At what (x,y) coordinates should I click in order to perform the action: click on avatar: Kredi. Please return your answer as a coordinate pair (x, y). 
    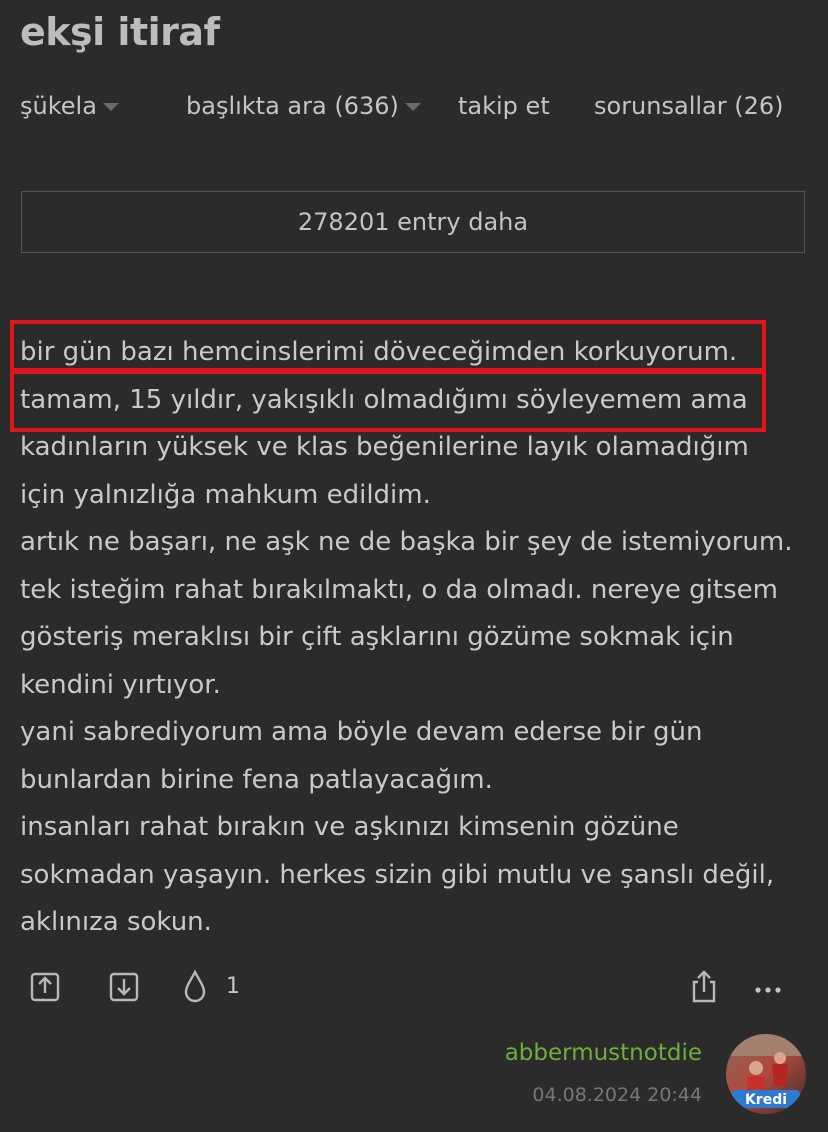
    Looking at the image, I should click on (766, 1074).